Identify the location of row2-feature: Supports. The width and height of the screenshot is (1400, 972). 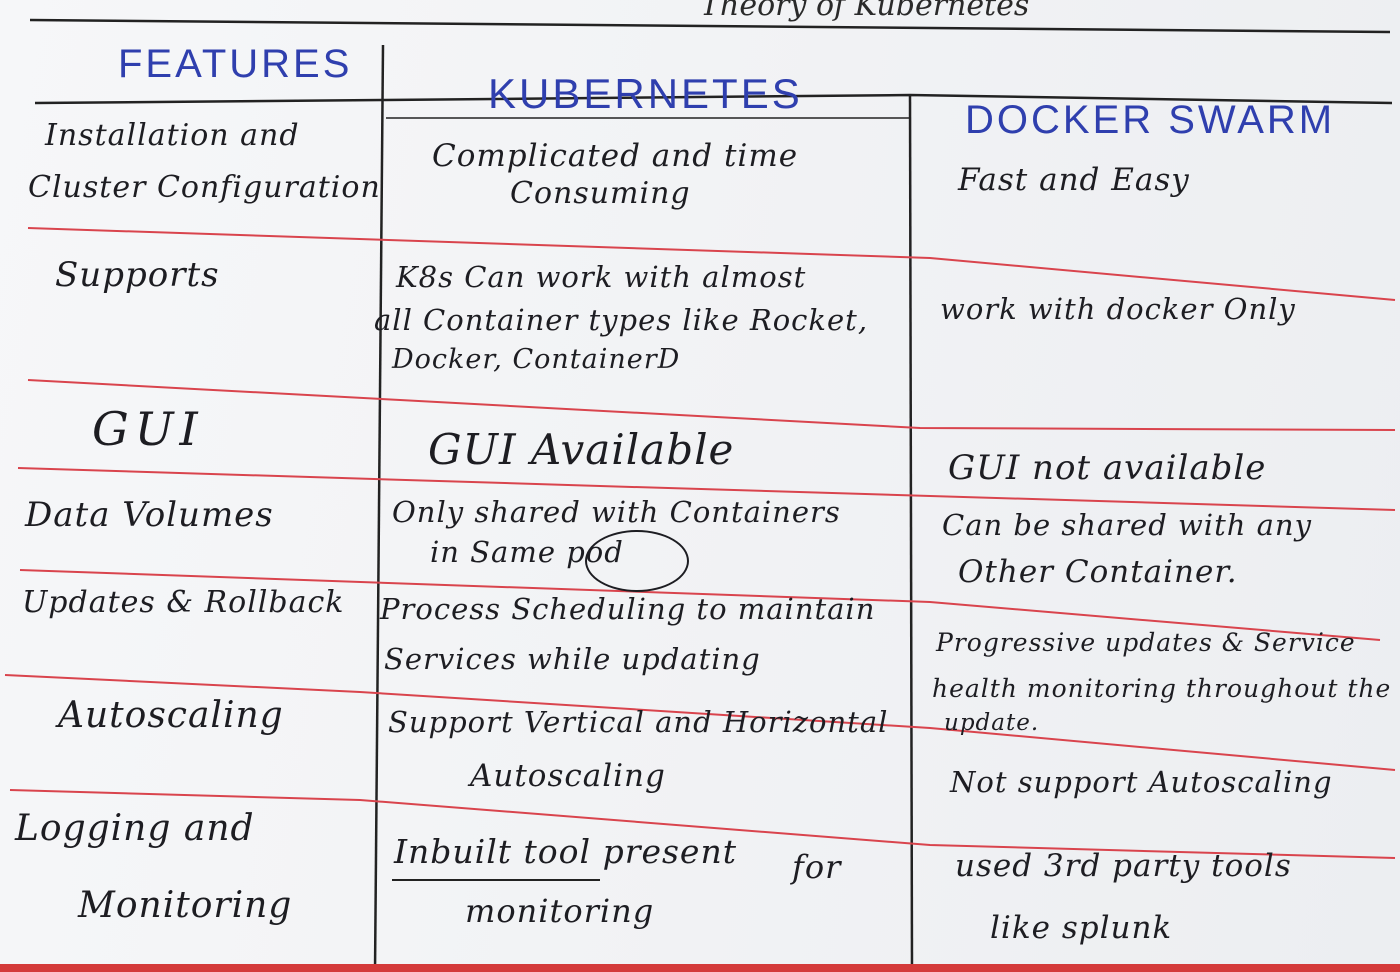
(137, 275).